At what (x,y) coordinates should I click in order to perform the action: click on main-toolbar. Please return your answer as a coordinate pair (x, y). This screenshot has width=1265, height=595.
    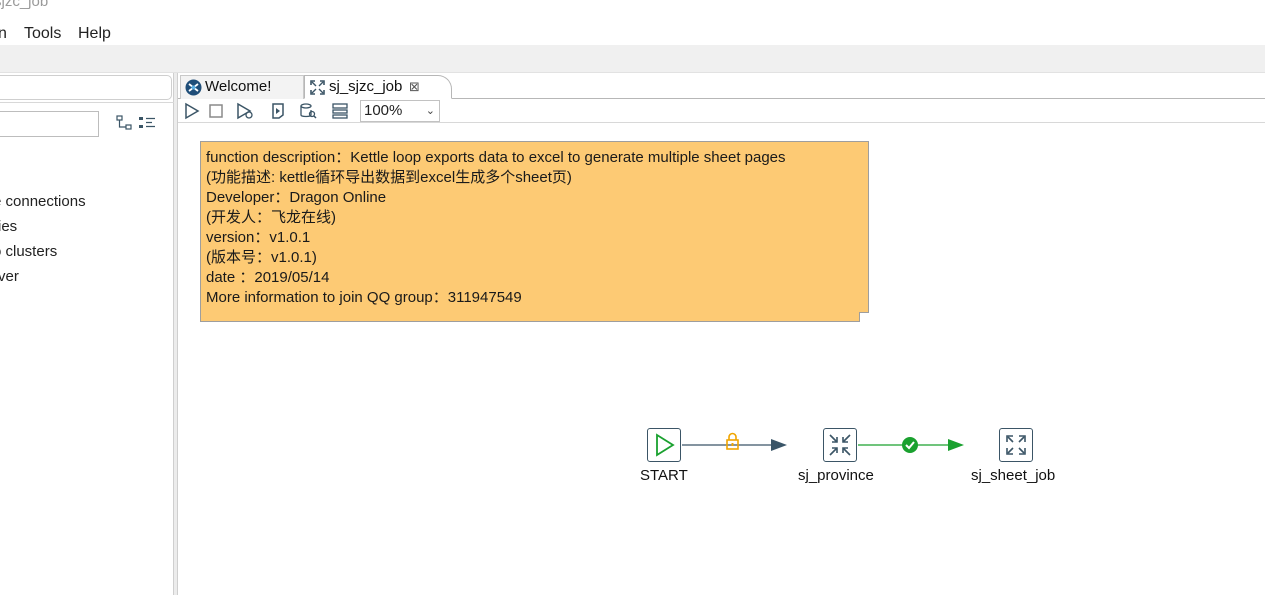
    Looking at the image, I should click on (632, 59).